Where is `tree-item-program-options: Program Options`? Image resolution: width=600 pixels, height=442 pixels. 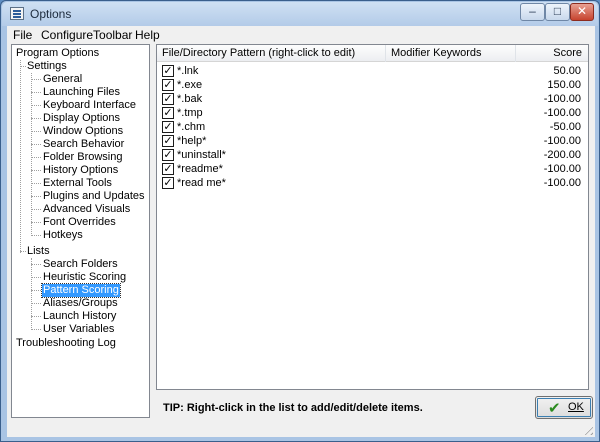
tree-item-program-options: Program Options is located at coordinates (57, 53).